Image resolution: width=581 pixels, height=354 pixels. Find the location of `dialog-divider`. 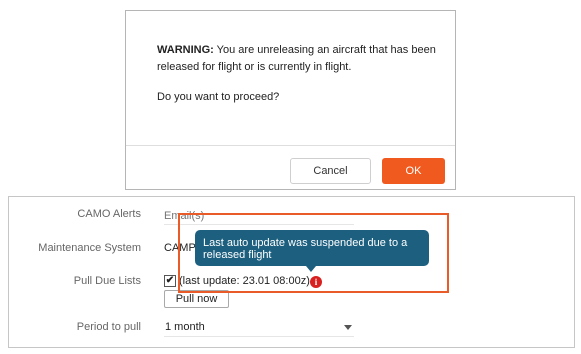

dialog-divider is located at coordinates (290, 145).